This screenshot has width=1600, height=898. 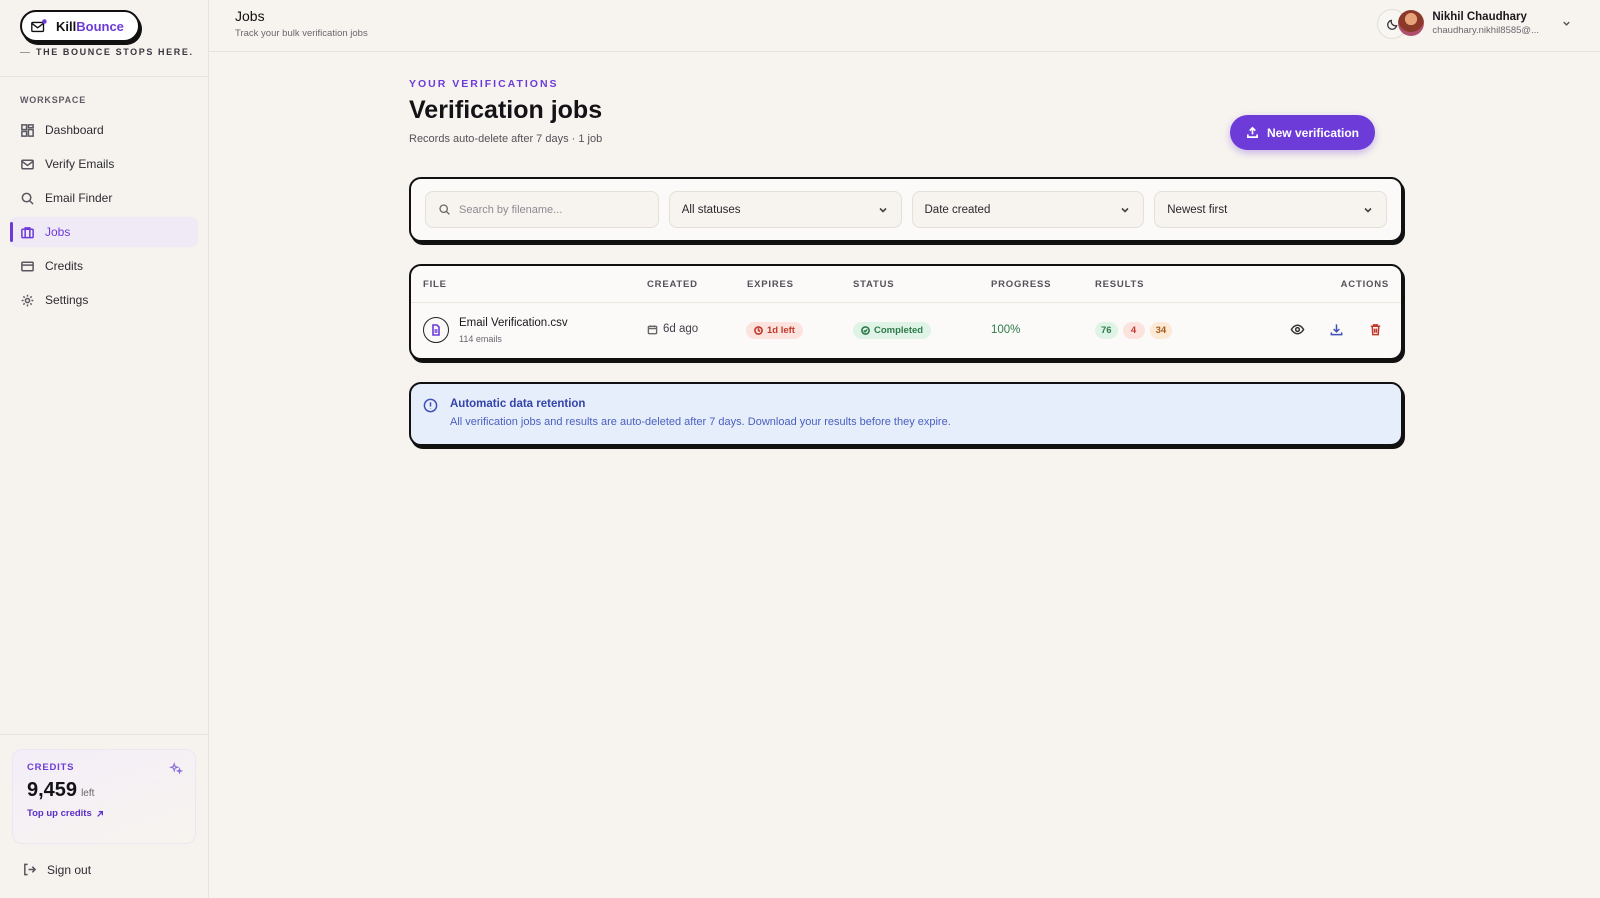 What do you see at coordinates (1411, 23) in the screenshot?
I see `avatar` at bounding box center [1411, 23].